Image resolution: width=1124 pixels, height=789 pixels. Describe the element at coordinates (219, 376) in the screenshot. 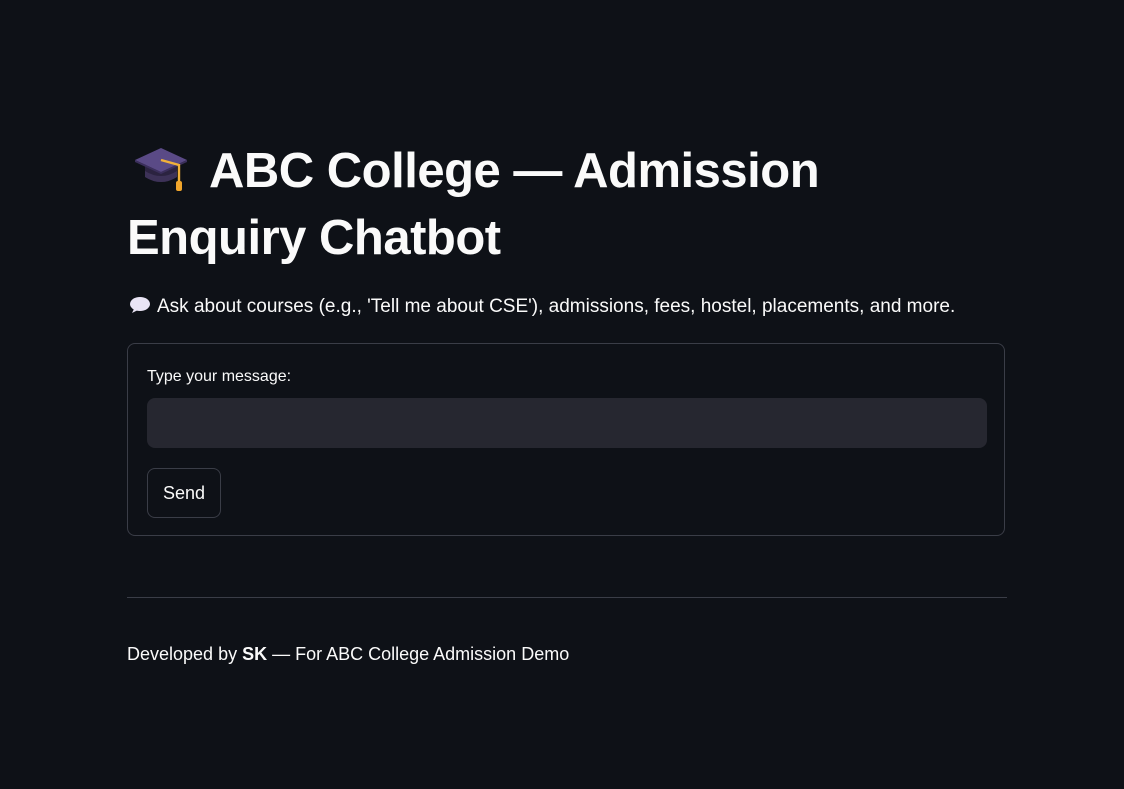

I see `message-input-label: Type your message:` at that location.